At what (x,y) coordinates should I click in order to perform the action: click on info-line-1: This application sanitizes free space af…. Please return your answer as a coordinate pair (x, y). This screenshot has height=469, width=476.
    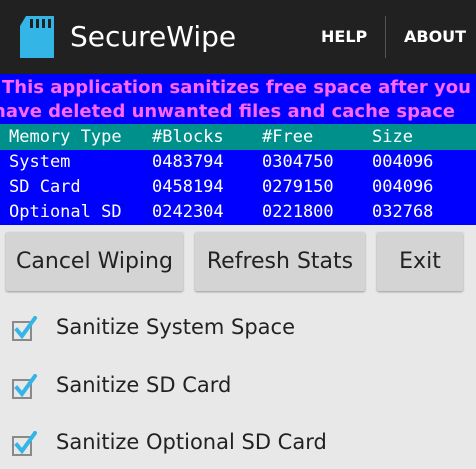
    Looking at the image, I should click on (236, 87).